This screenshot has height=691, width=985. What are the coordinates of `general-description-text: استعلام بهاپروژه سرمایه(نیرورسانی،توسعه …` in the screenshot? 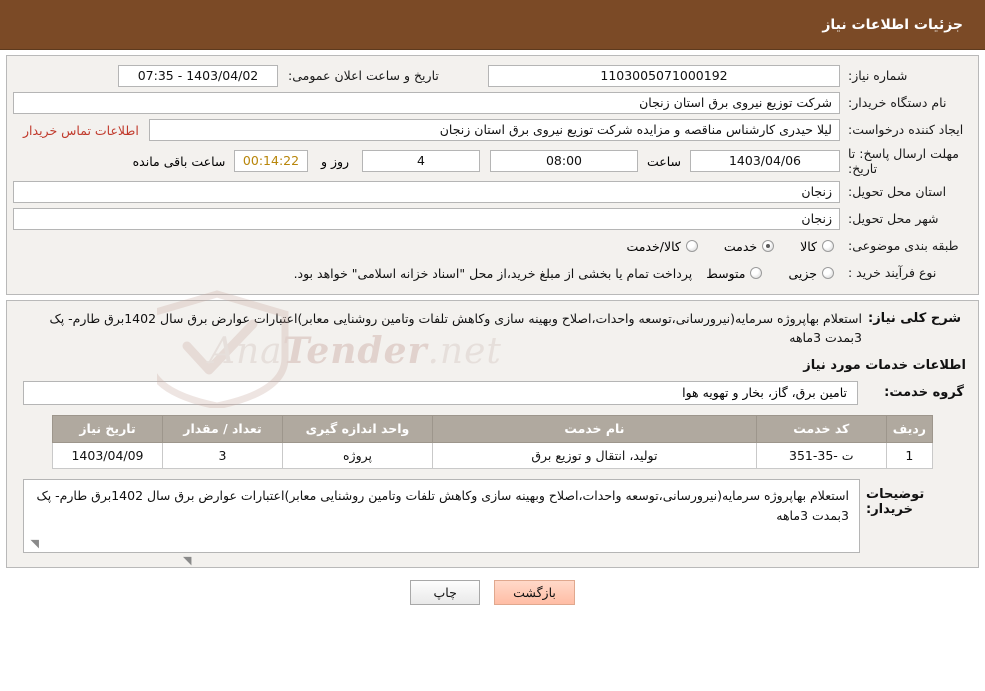 It's located at (456, 328).